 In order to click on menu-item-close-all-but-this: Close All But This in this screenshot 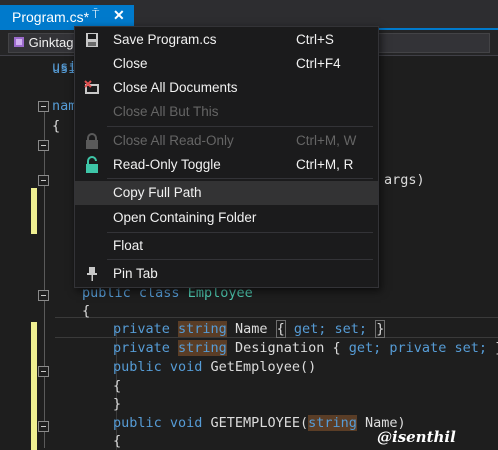, I will do `click(226, 112)`.